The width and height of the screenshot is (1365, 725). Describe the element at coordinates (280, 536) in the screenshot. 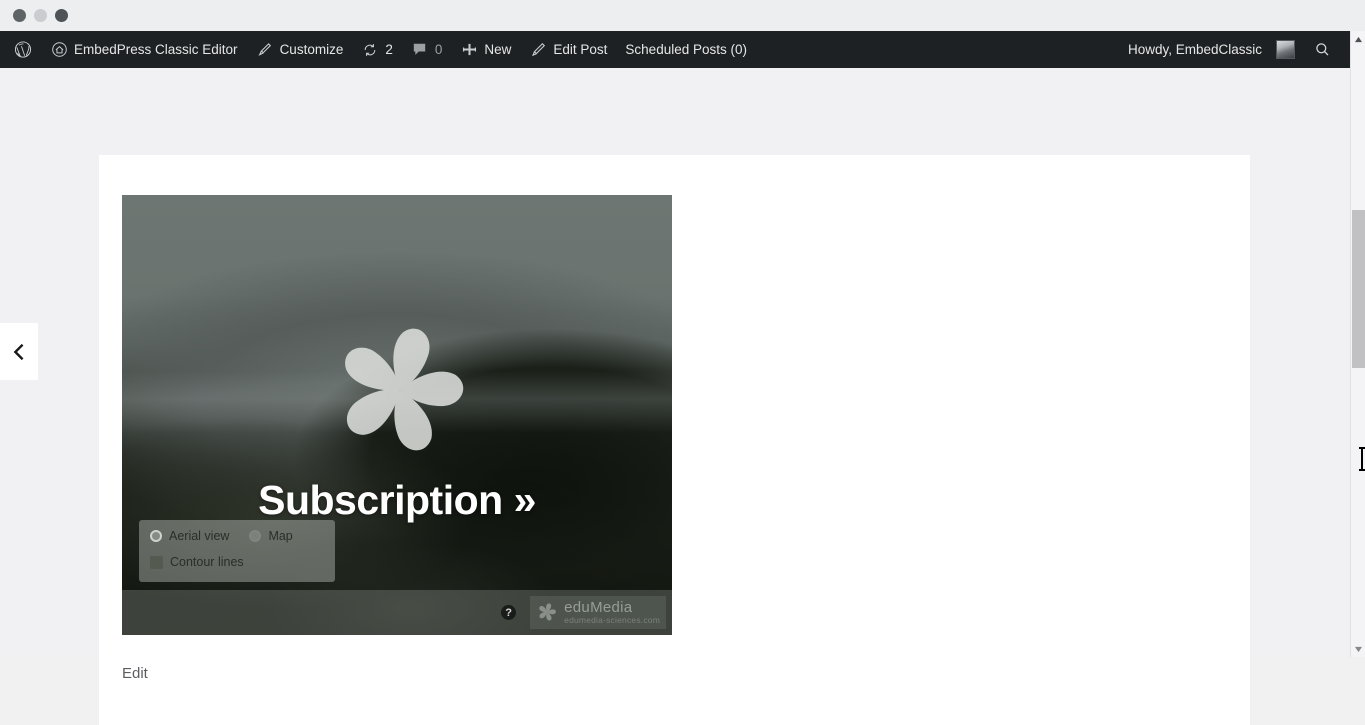

I see `map-label: Map` at that location.